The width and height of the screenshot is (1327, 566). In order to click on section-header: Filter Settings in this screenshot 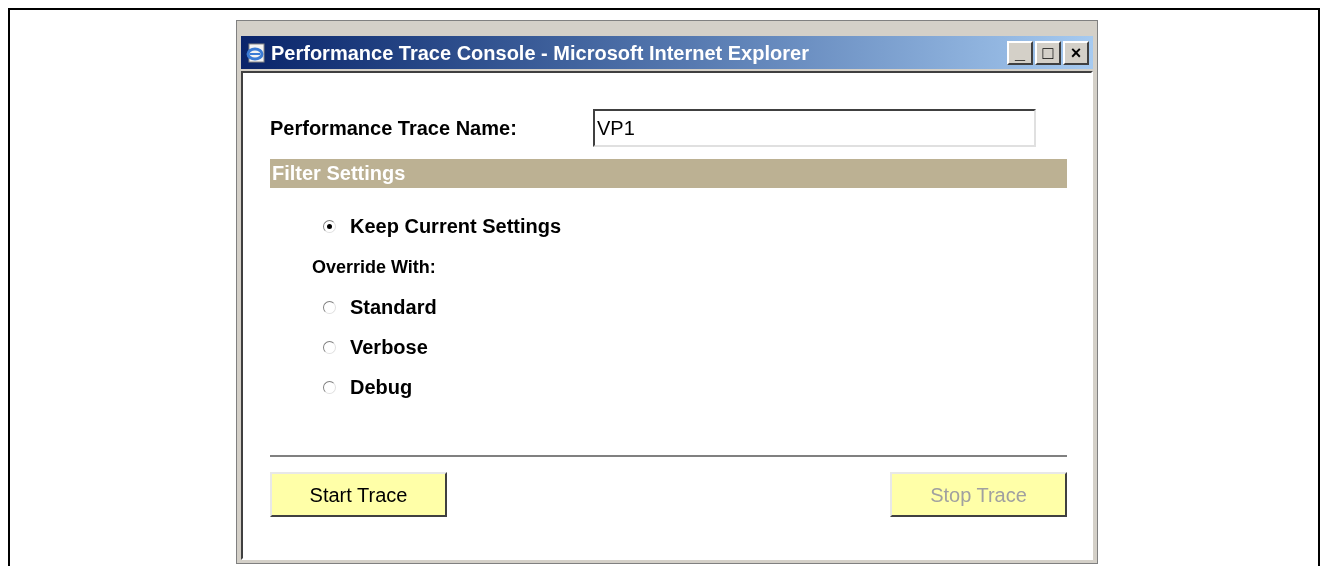, I will do `click(668, 173)`.